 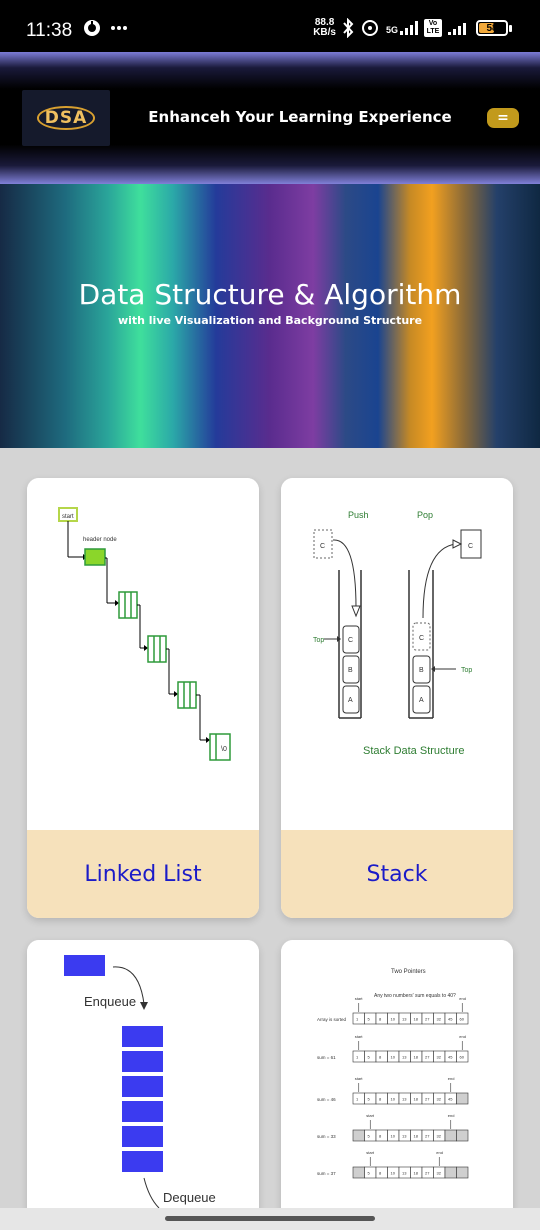 I want to click on menu-button: =, so click(x=503, y=118).